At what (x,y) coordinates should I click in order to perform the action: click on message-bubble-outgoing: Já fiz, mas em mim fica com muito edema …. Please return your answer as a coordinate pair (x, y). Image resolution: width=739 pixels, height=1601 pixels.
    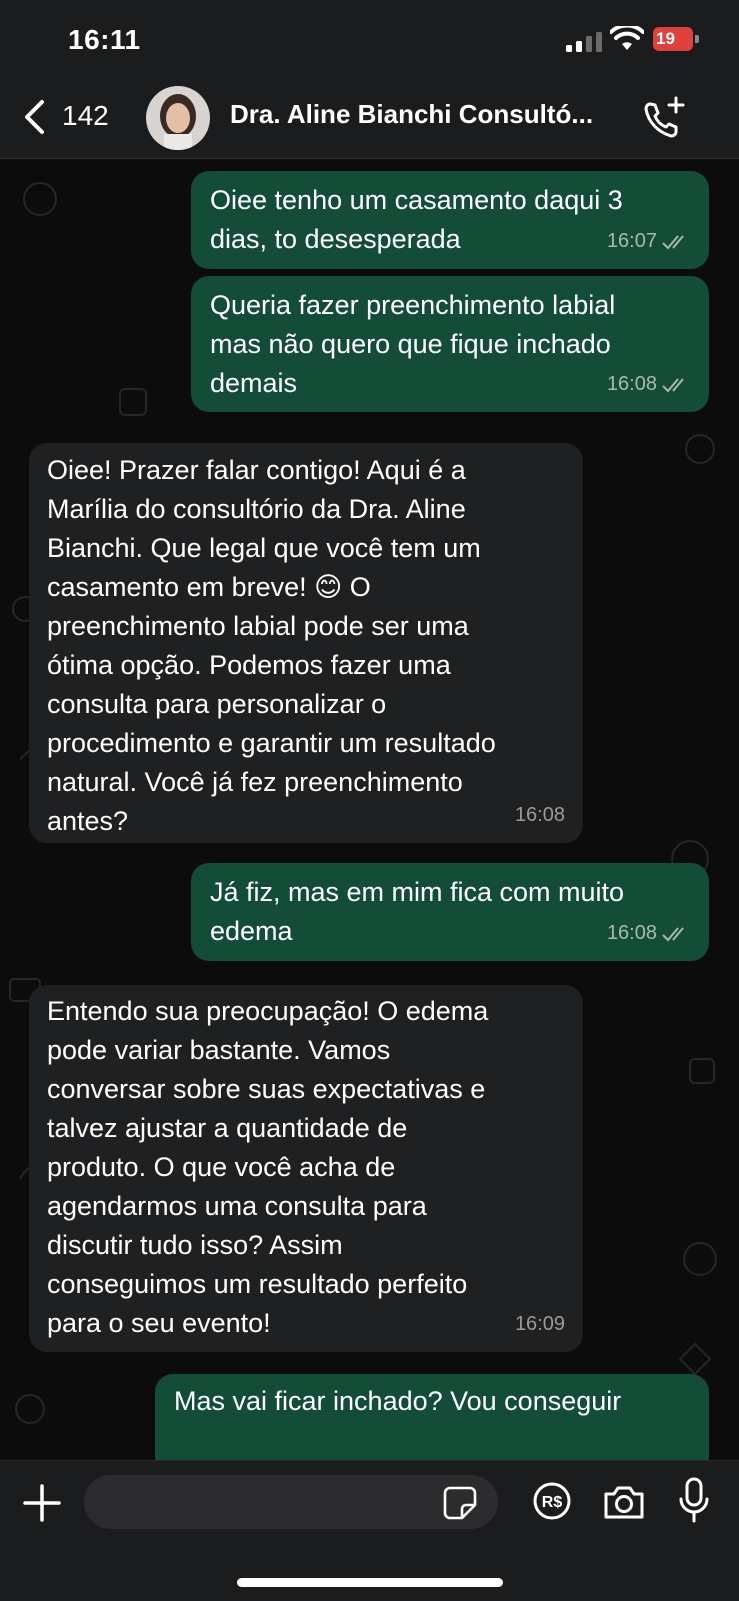
    Looking at the image, I should click on (450, 912).